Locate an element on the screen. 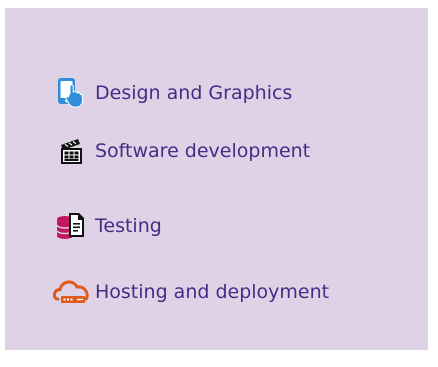  database-document-icon is located at coordinates (71, 226).